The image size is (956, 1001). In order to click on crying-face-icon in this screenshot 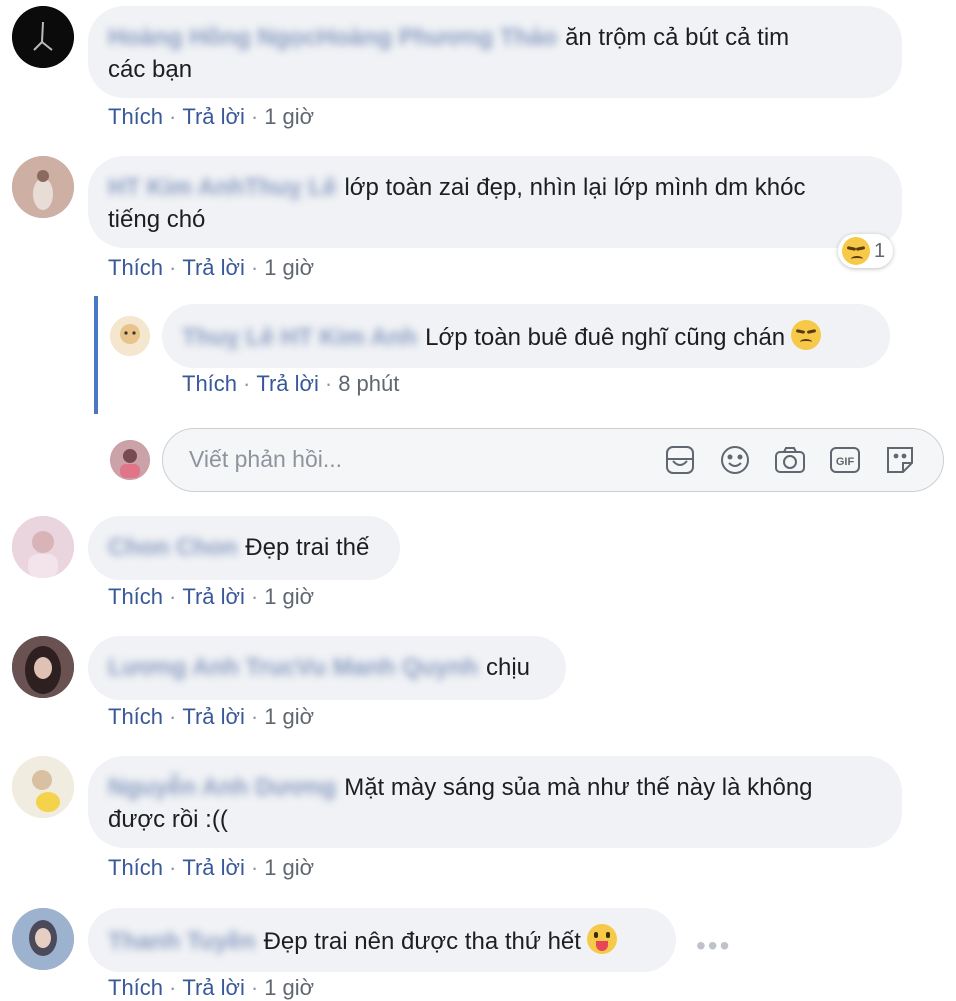, I will do `click(856, 251)`.